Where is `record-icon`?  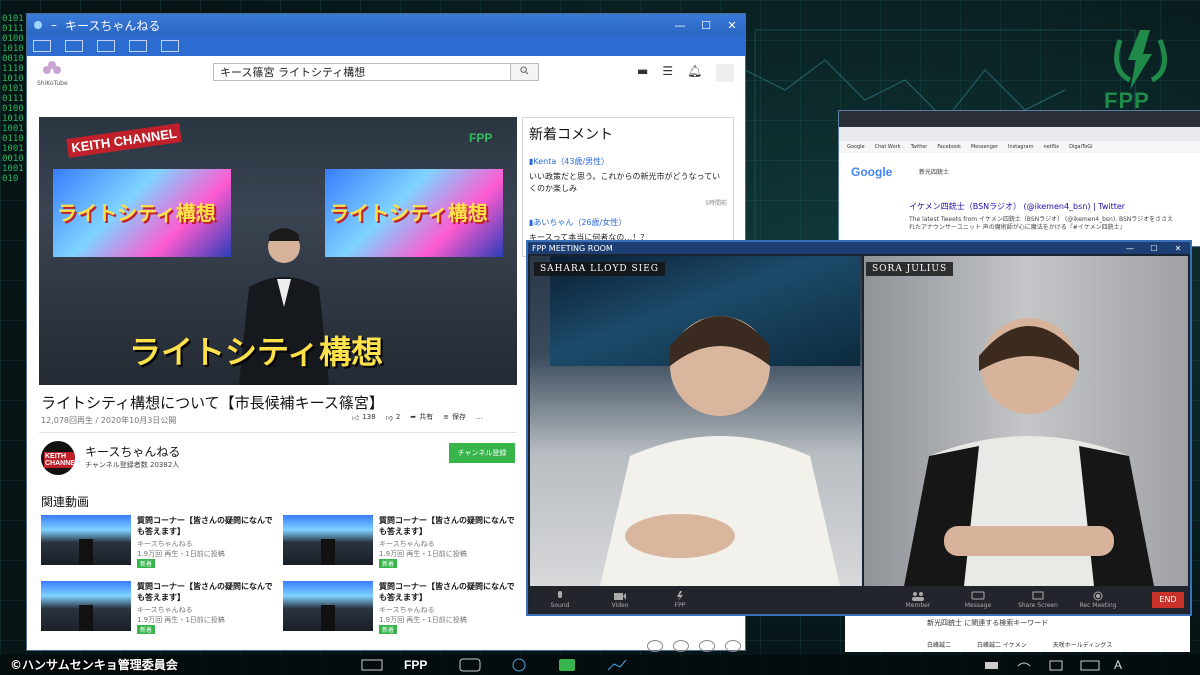
record-icon is located at coordinates (1098, 596).